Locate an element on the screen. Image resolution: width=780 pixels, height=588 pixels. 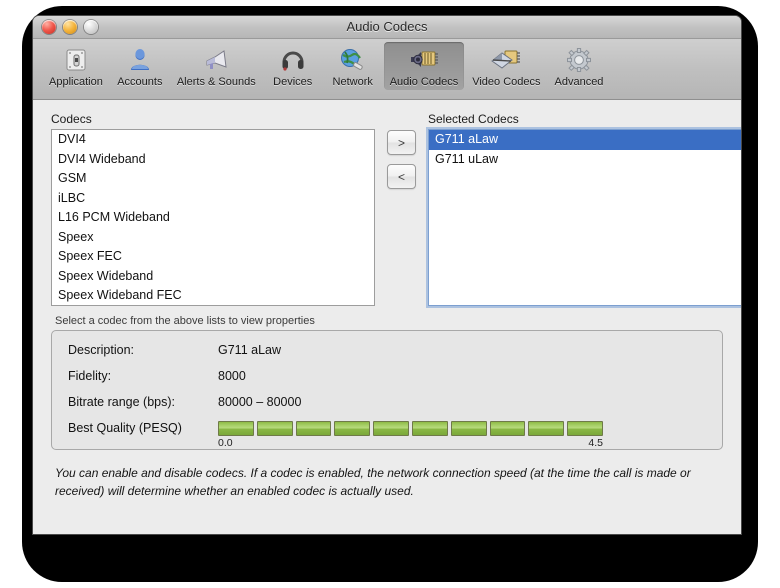
property-label: Fidelity: is located at coordinates (90, 376).